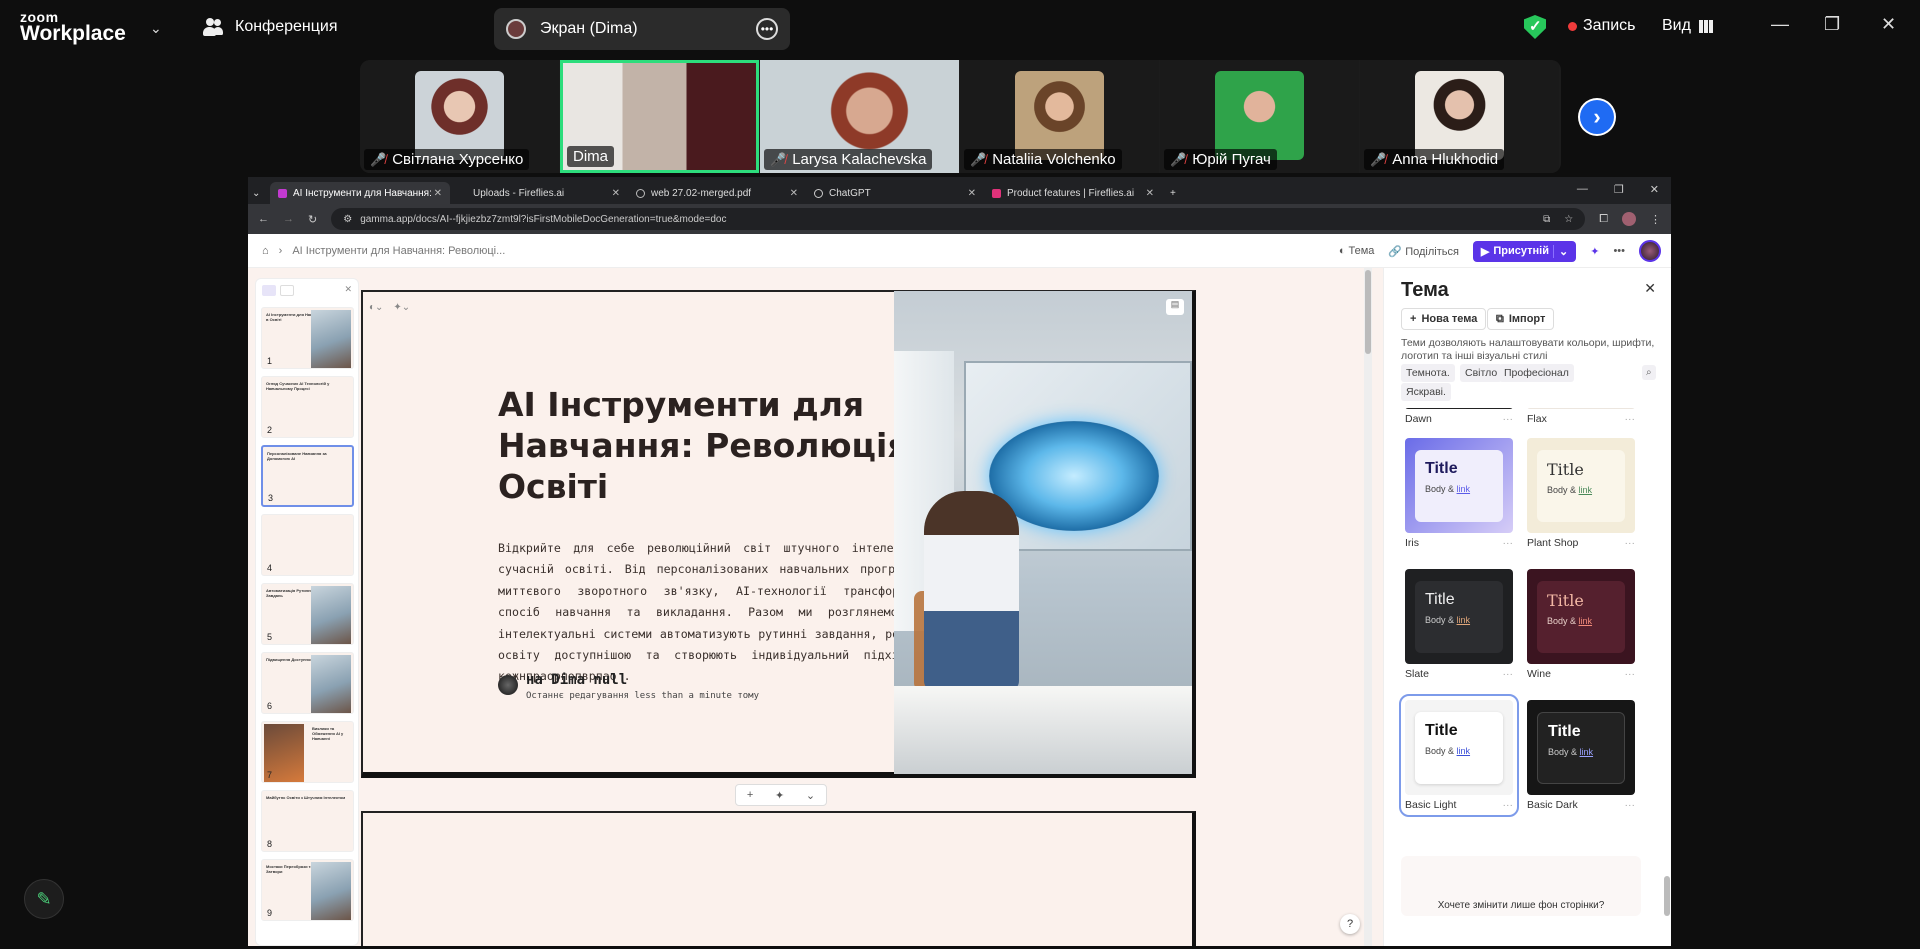  I want to click on install-icon: ⧉, so click(1546, 219).